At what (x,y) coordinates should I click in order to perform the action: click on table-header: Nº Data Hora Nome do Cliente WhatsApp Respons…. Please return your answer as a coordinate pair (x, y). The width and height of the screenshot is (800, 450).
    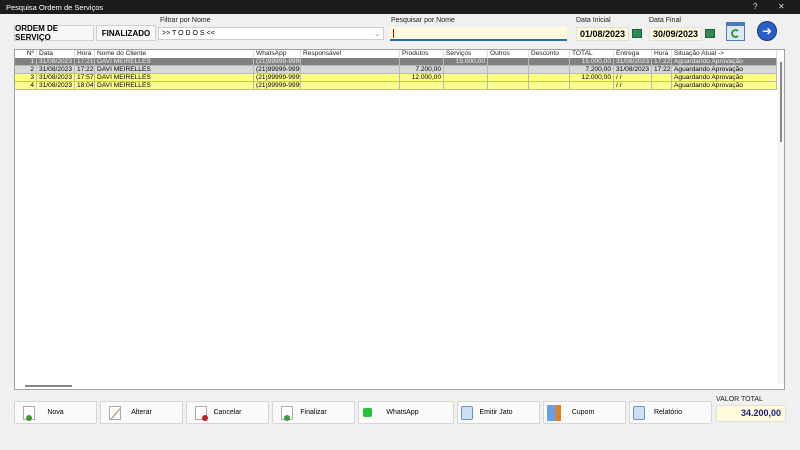
    Looking at the image, I should click on (396, 54).